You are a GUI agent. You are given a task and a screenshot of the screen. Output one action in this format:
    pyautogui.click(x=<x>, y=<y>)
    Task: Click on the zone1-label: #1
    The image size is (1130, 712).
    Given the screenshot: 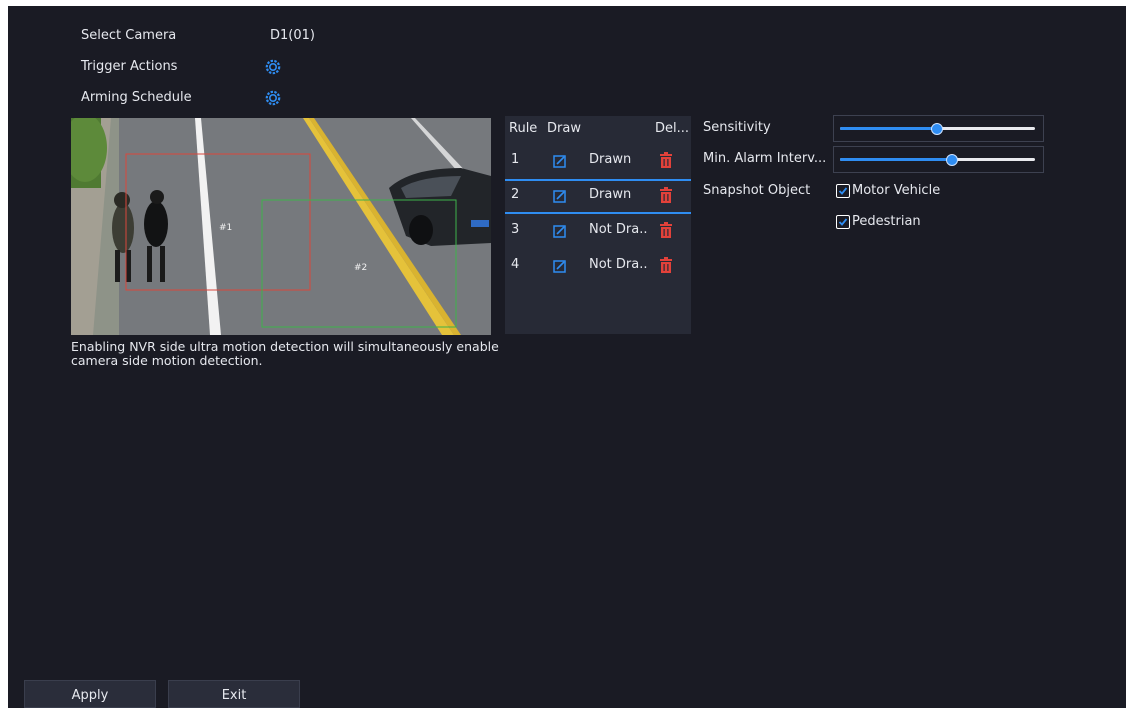 What is the action you would take?
    pyautogui.click(x=225, y=228)
    